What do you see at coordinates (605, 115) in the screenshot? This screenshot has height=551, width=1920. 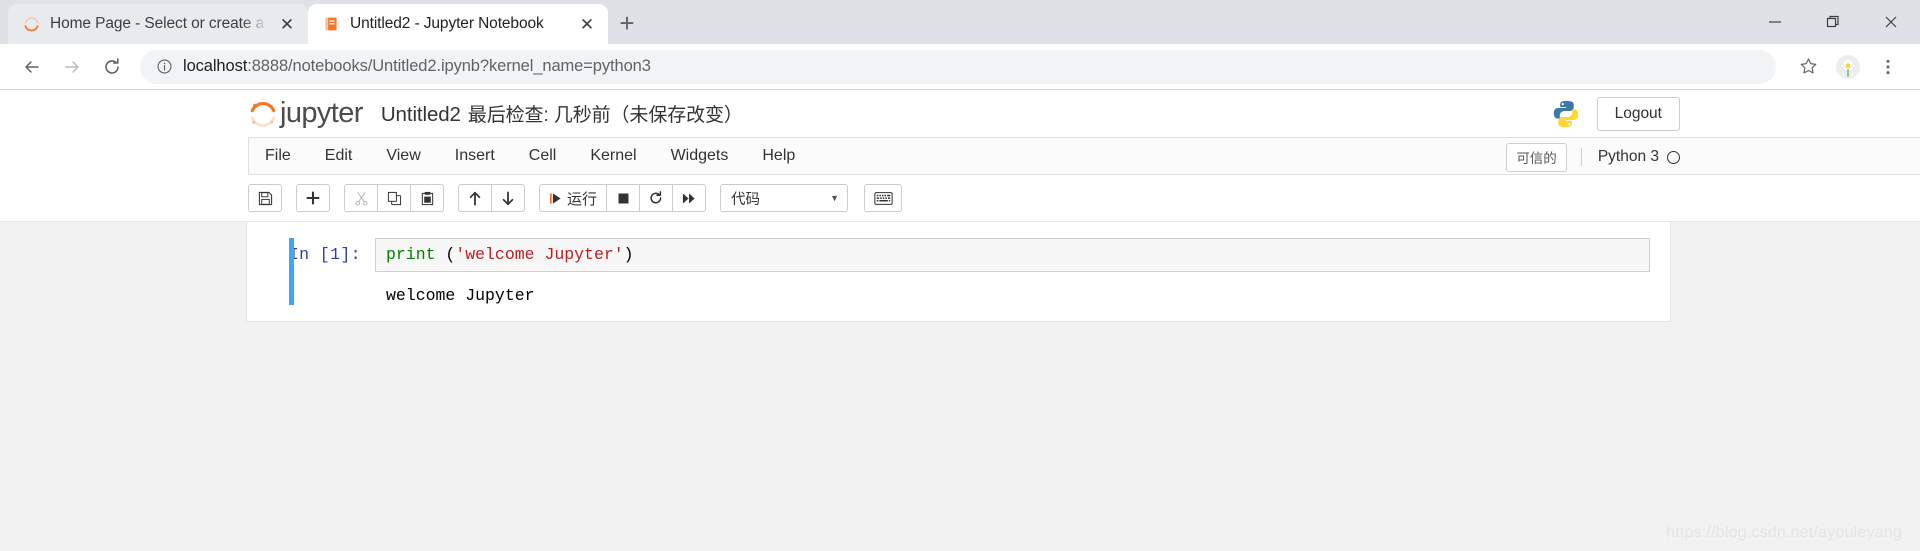 I see `notebook-checkpoint-status: 最后检查: 几秒前（未保存改变）` at bounding box center [605, 115].